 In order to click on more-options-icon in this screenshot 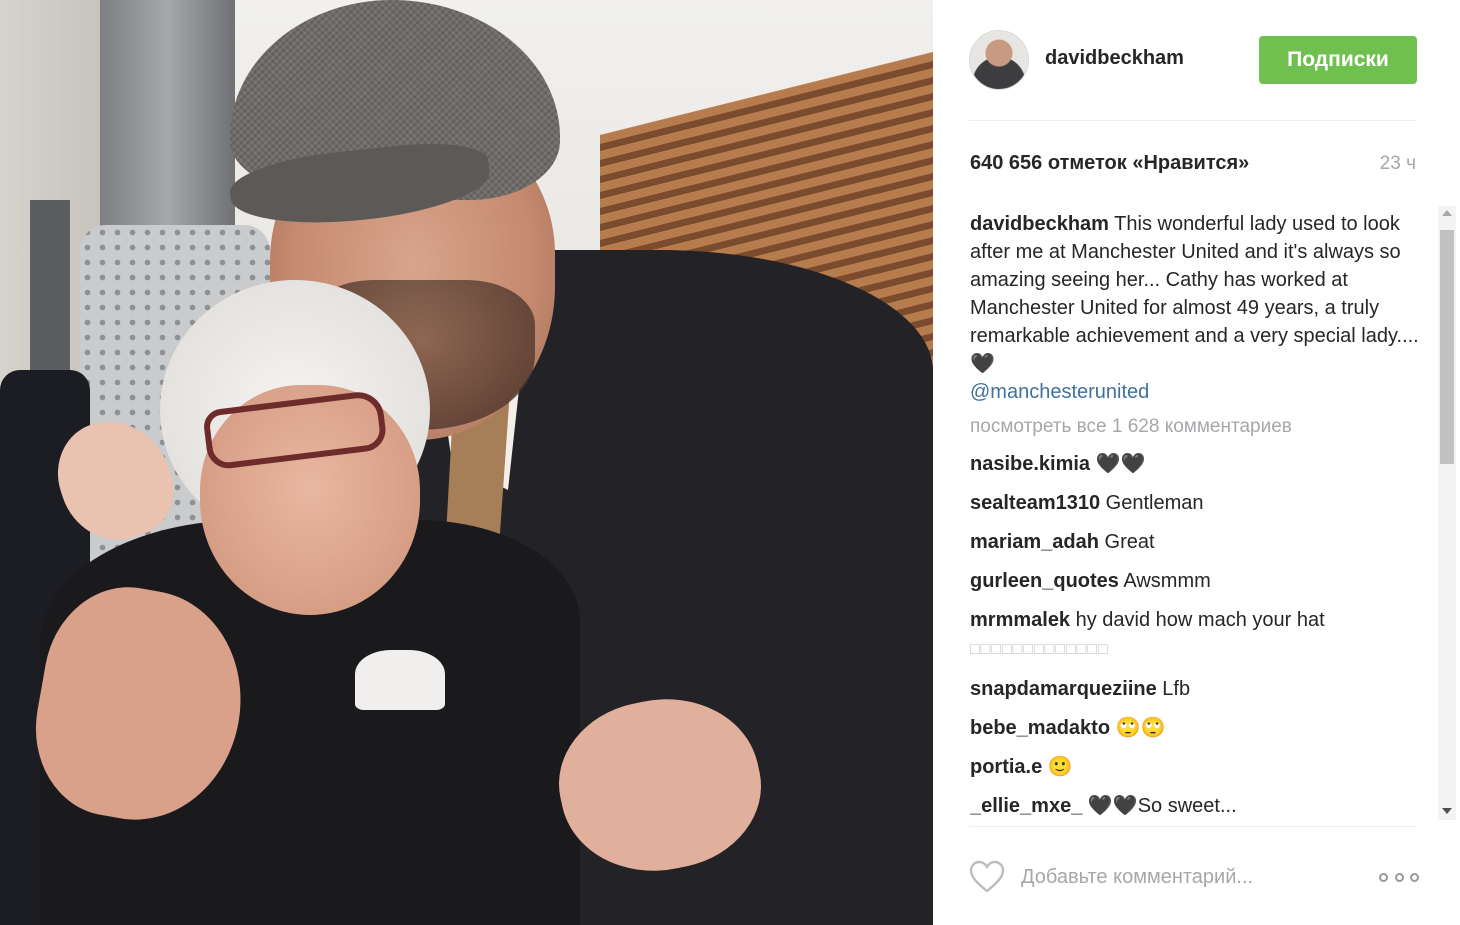, I will do `click(1399, 877)`.